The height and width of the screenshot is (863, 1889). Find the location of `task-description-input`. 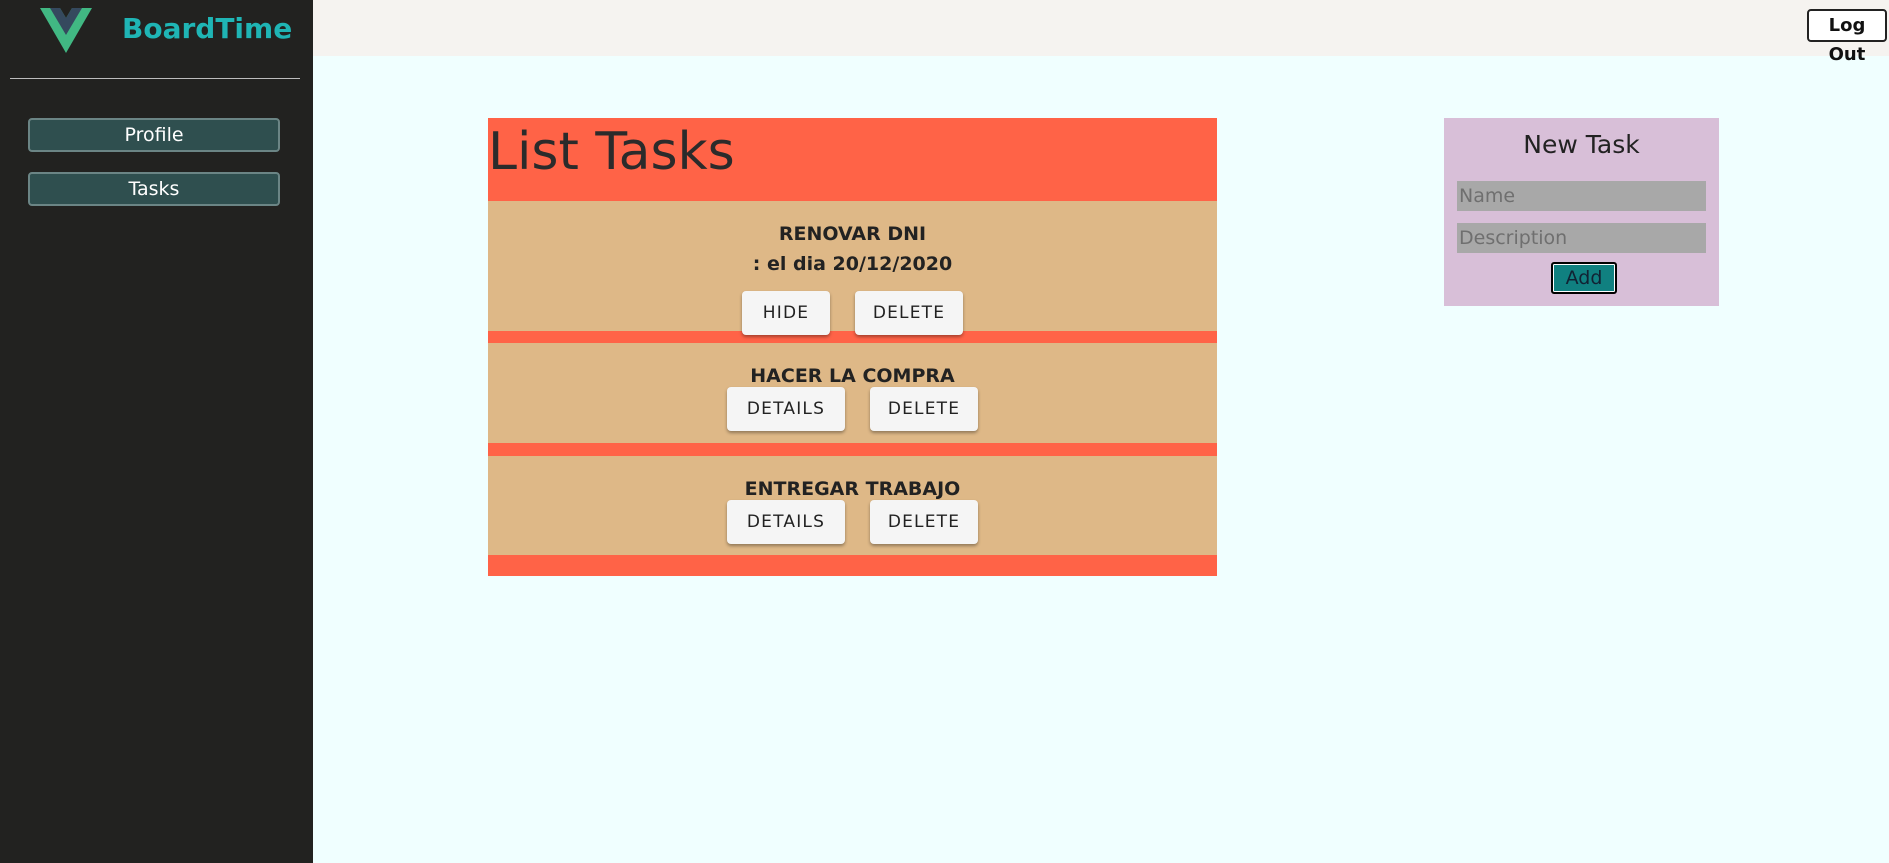

task-description-input is located at coordinates (1581, 238).